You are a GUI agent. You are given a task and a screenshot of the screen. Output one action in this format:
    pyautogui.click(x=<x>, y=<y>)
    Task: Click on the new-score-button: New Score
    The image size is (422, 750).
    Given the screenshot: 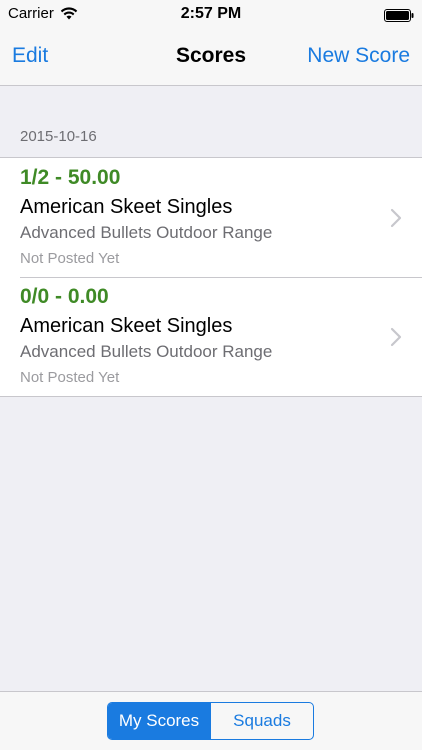 What is the action you would take?
    pyautogui.click(x=358, y=56)
    